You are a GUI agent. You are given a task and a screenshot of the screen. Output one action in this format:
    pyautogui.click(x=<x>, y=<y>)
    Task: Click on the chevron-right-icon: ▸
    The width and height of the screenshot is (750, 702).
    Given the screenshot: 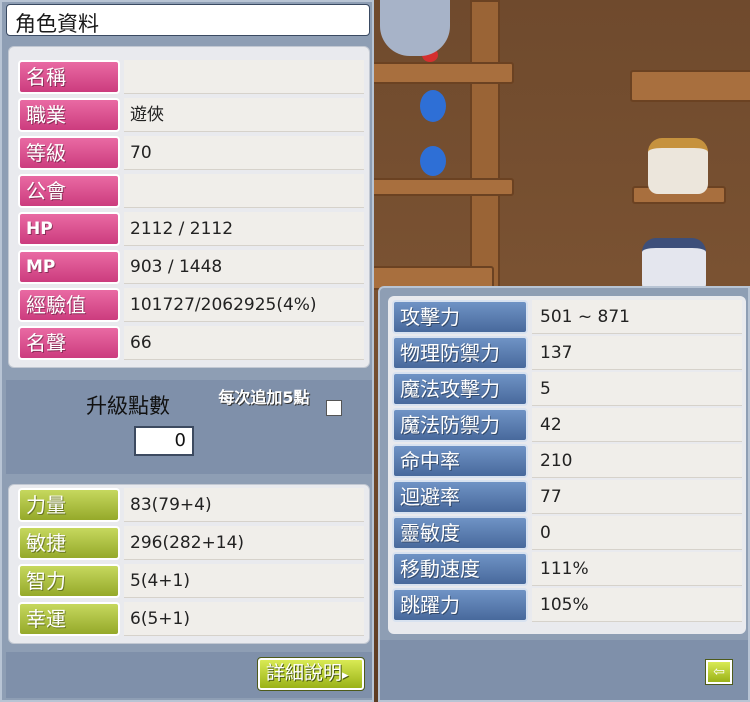 What is the action you would take?
    pyautogui.click(x=345, y=675)
    